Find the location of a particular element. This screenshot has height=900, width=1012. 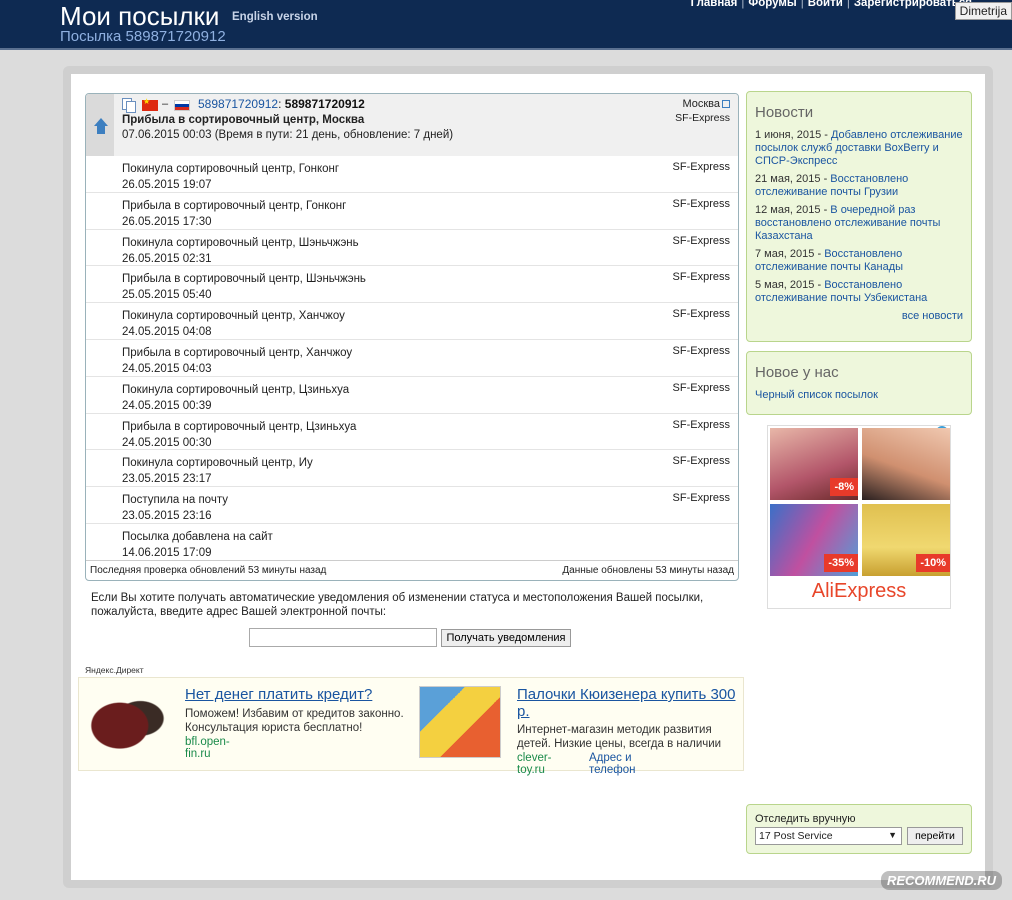

tracking-number-link: 589871720912 is located at coordinates (238, 104).